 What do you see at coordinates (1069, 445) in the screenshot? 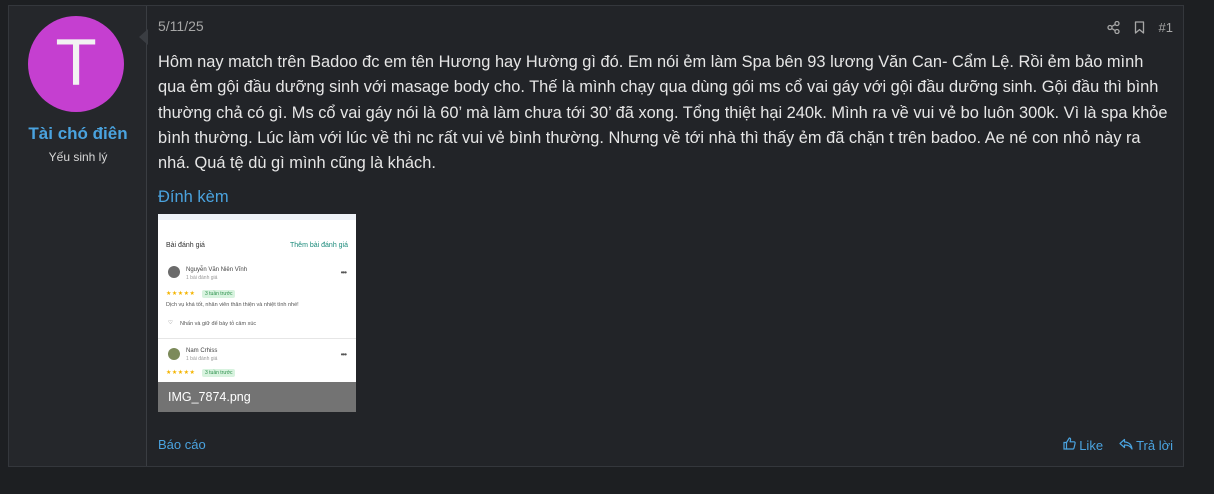
I see `thumbs-up-icon` at bounding box center [1069, 445].